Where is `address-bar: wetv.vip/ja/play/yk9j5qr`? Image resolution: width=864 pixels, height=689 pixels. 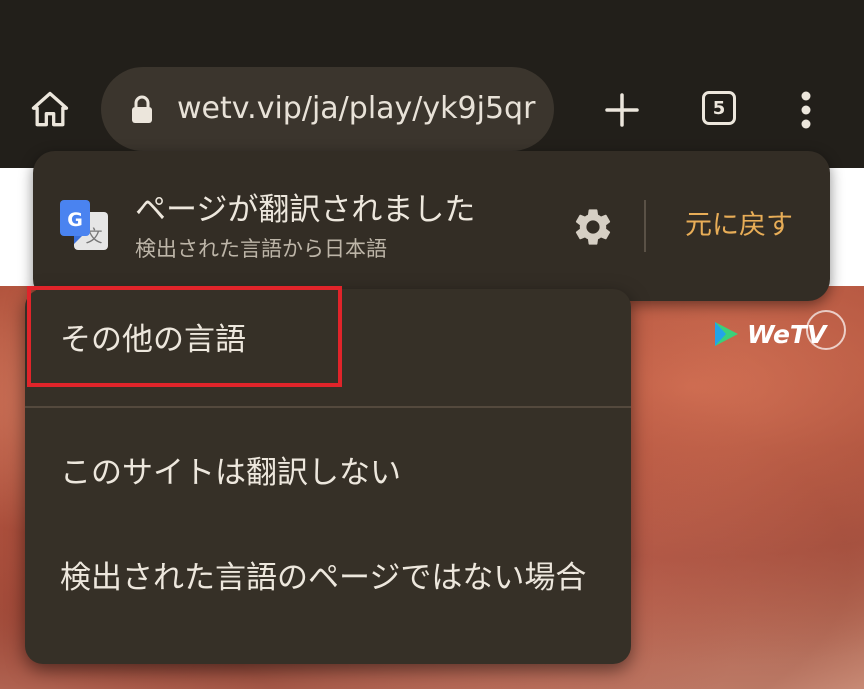
address-bar: wetv.vip/ja/play/yk9j5qr is located at coordinates (327, 109).